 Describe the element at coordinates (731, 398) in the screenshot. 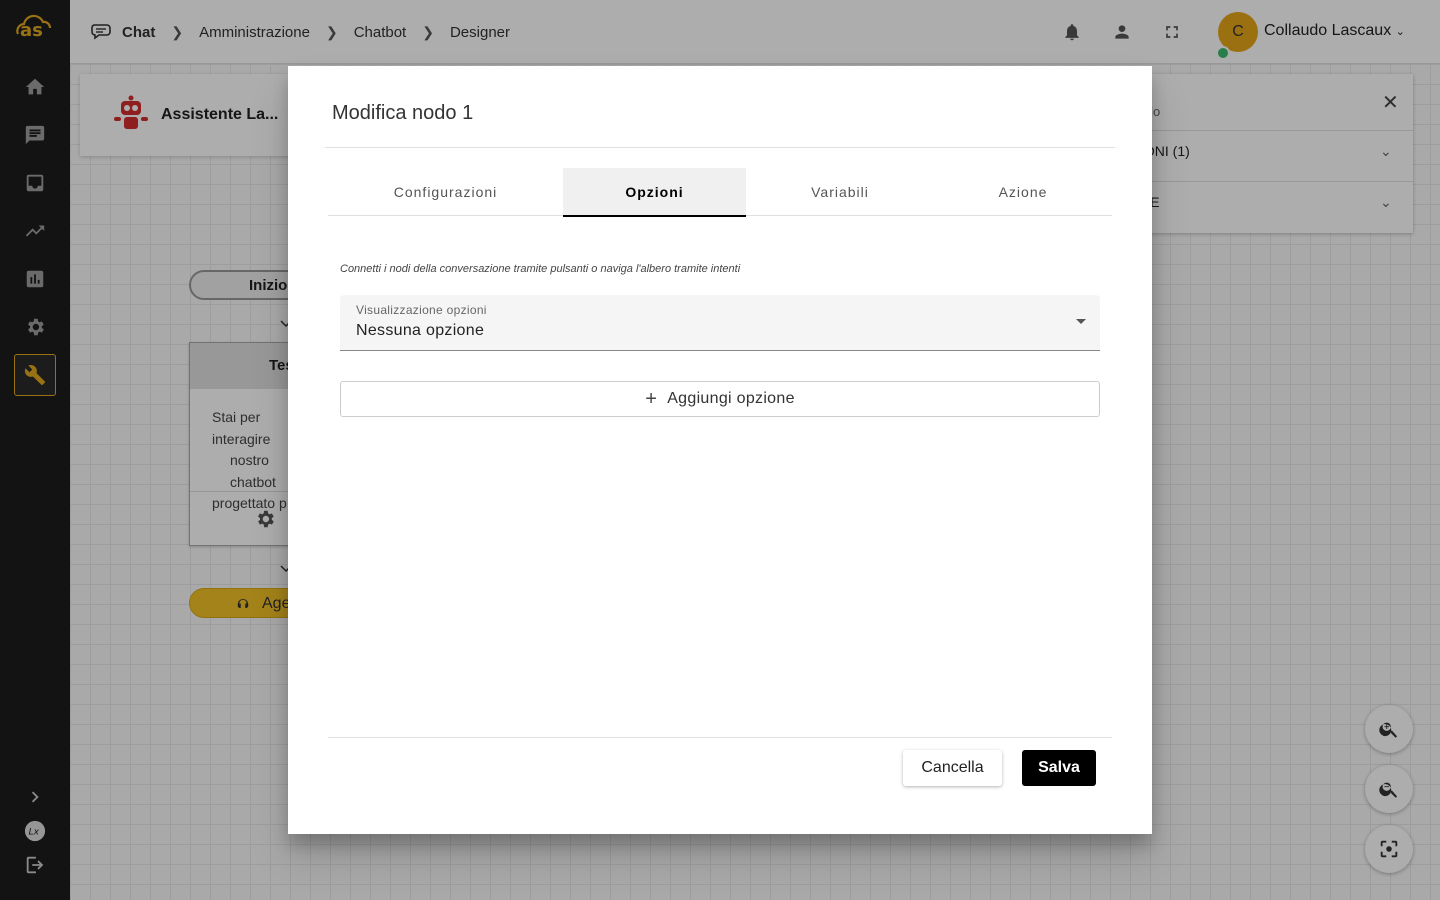

I see `add-option-label: Aggiungi opzione` at that location.